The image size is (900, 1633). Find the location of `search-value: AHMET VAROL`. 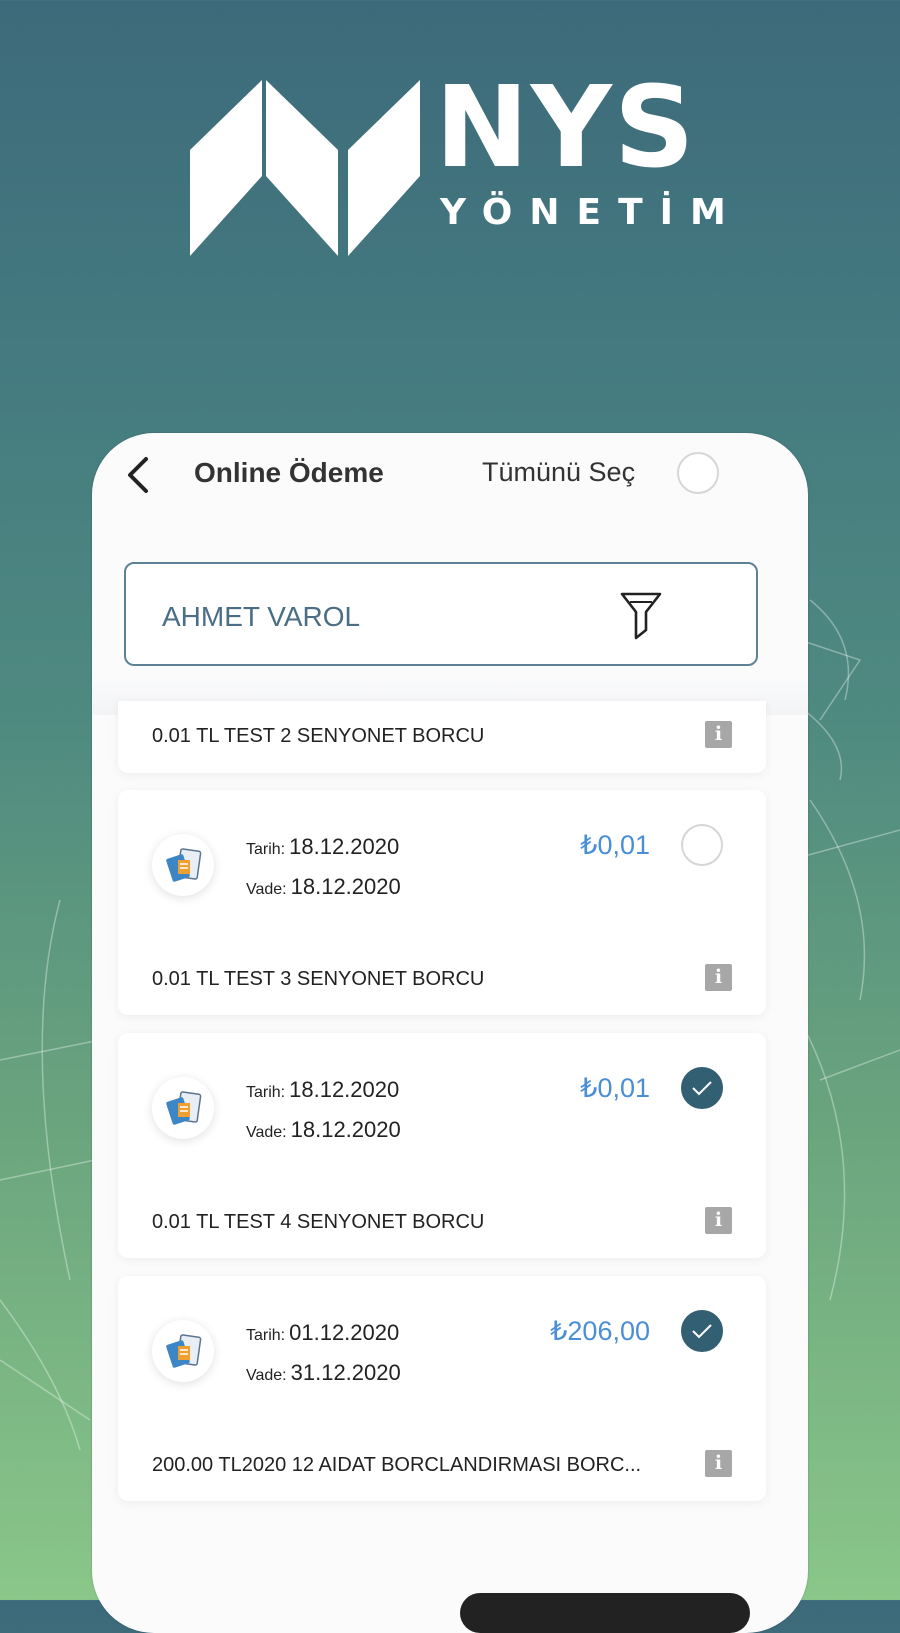

search-value: AHMET VAROL is located at coordinates (261, 616).